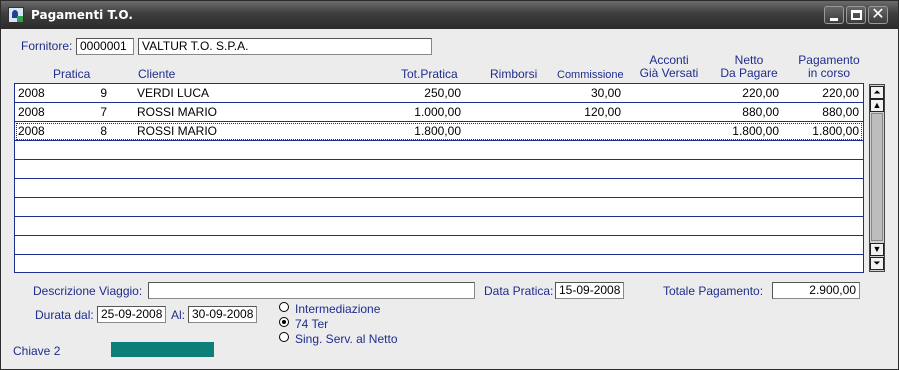  I want to click on radio-intermediazione: Intermediazione, so click(329, 309).